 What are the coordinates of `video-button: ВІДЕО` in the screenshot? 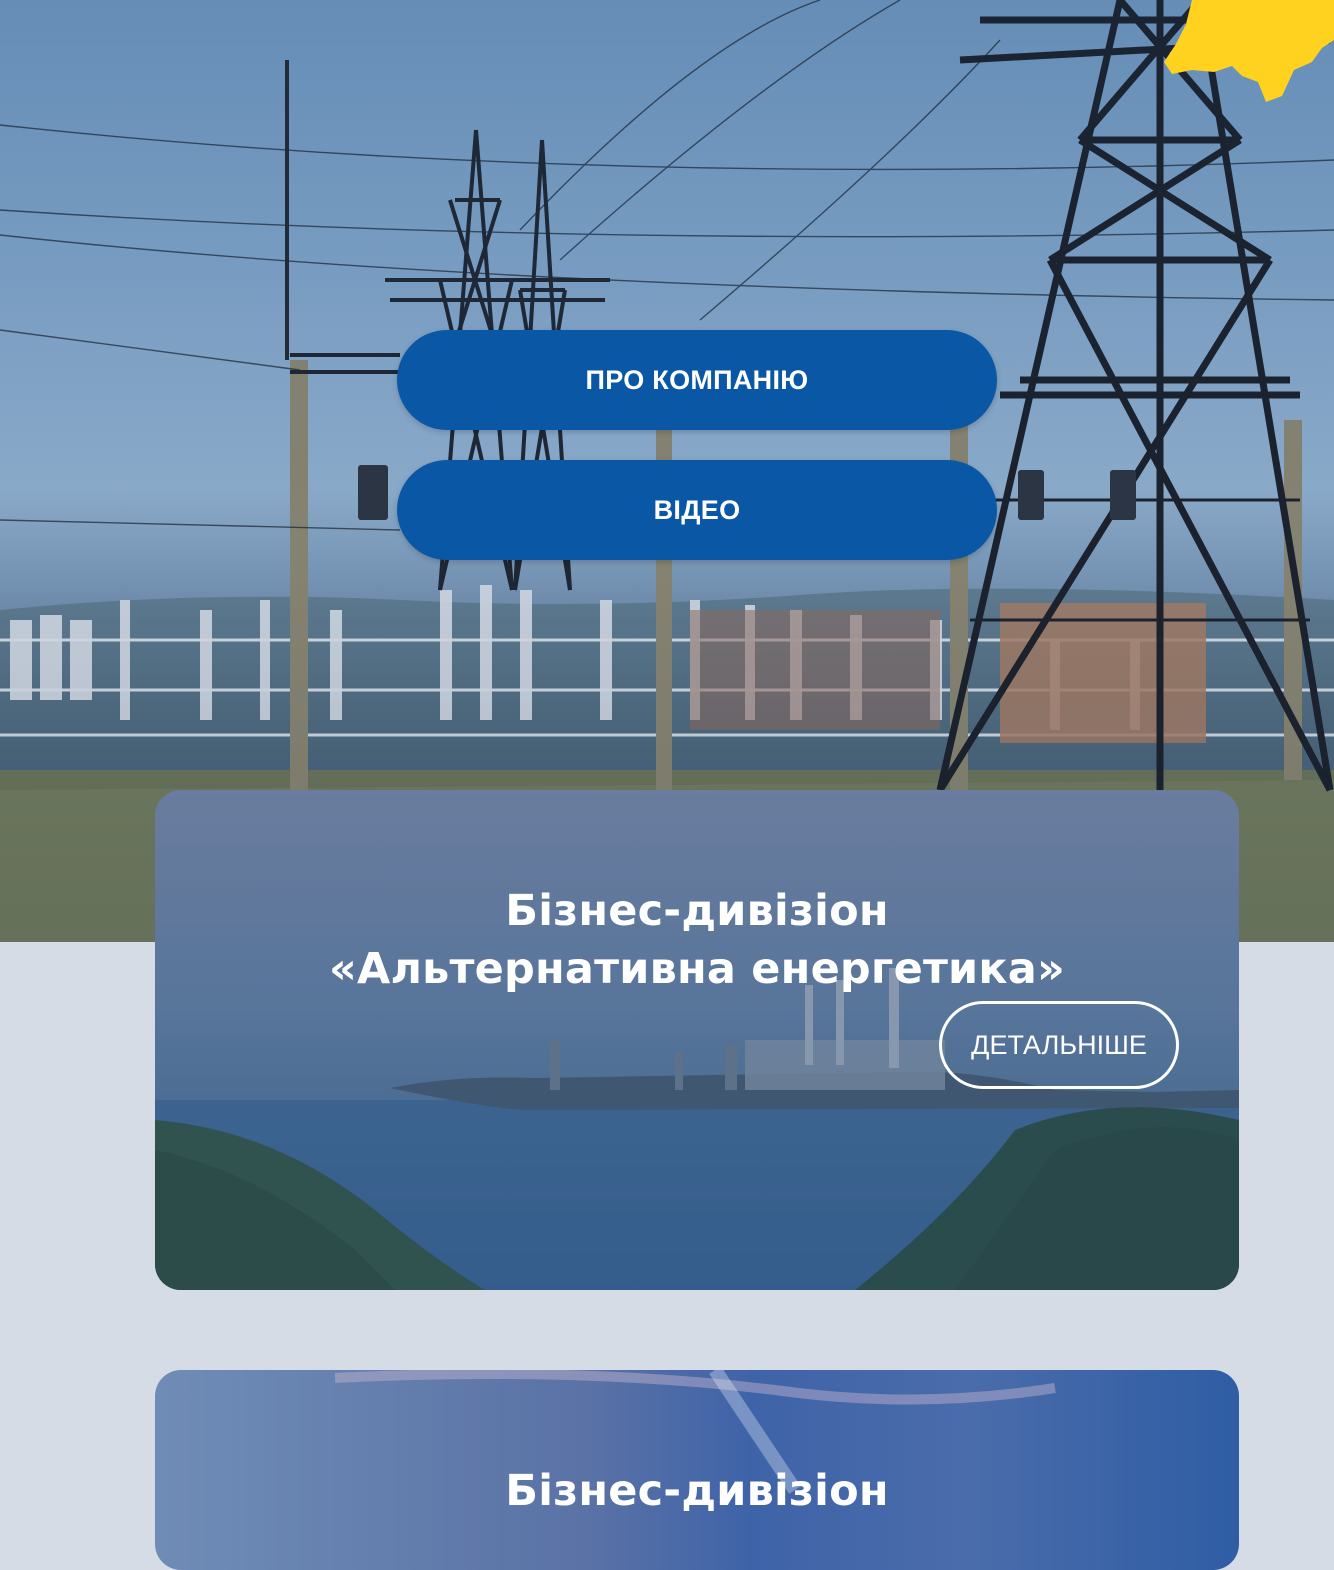 It's located at (697, 510).